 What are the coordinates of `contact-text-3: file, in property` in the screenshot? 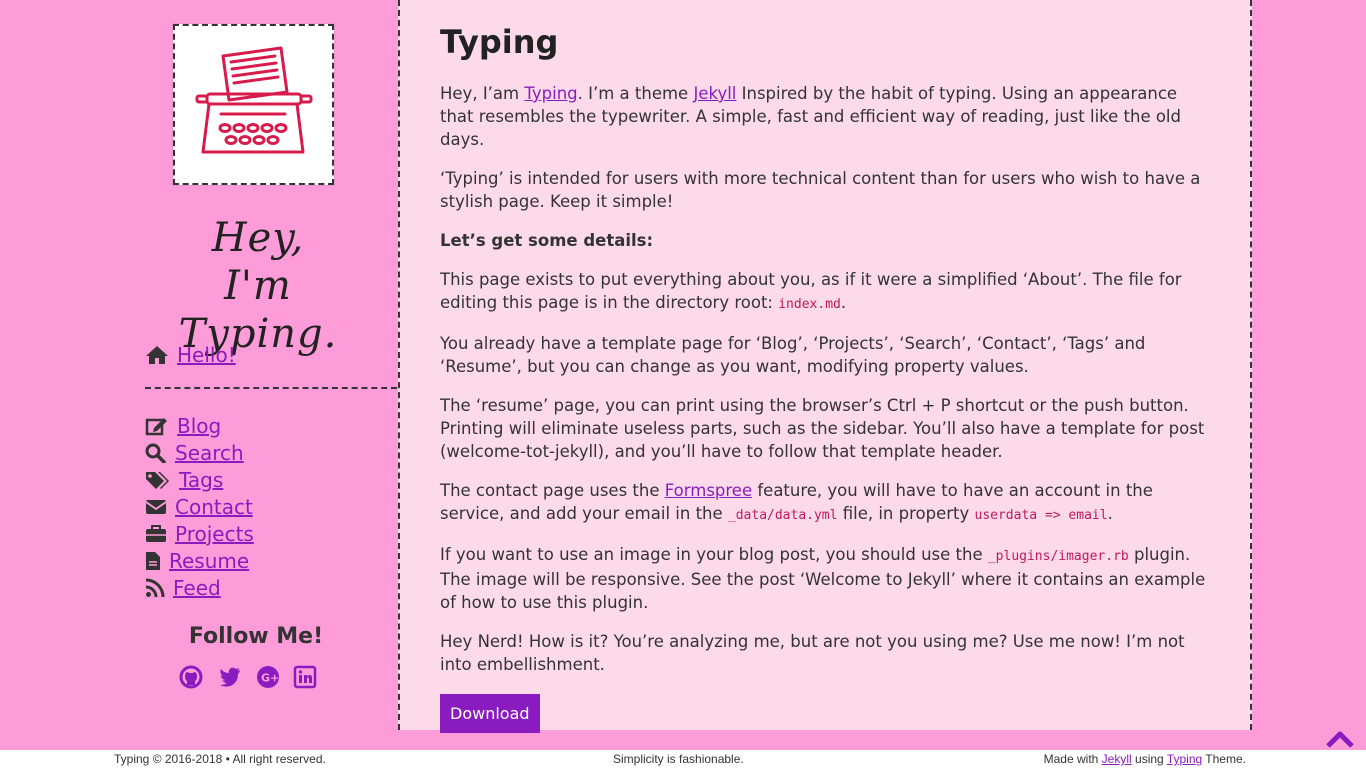 It's located at (906, 513).